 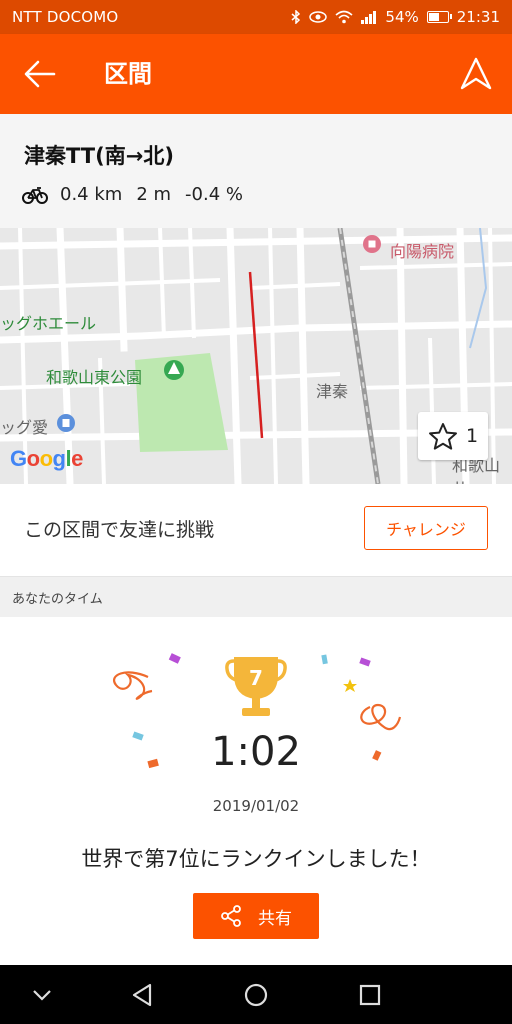 What do you see at coordinates (472, 436) in the screenshot?
I see `star-count: 1` at bounding box center [472, 436].